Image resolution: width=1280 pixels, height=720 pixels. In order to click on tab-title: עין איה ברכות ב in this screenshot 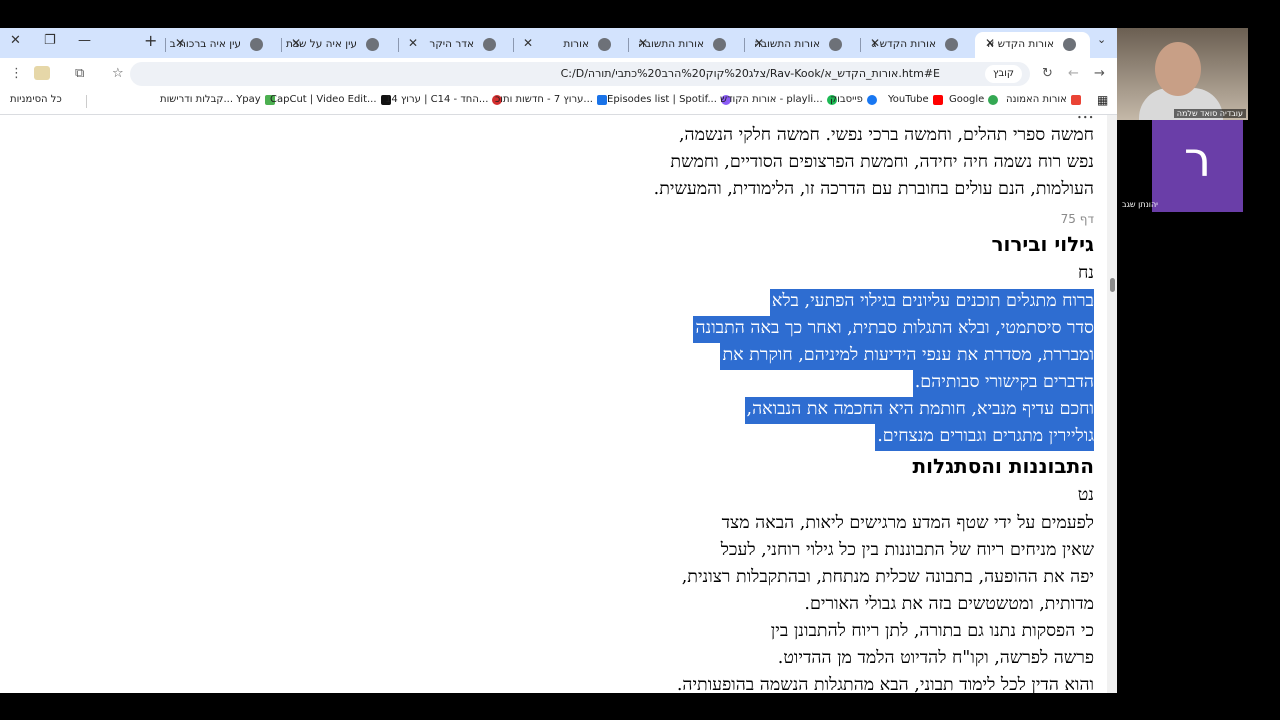, I will do `click(205, 44)`.